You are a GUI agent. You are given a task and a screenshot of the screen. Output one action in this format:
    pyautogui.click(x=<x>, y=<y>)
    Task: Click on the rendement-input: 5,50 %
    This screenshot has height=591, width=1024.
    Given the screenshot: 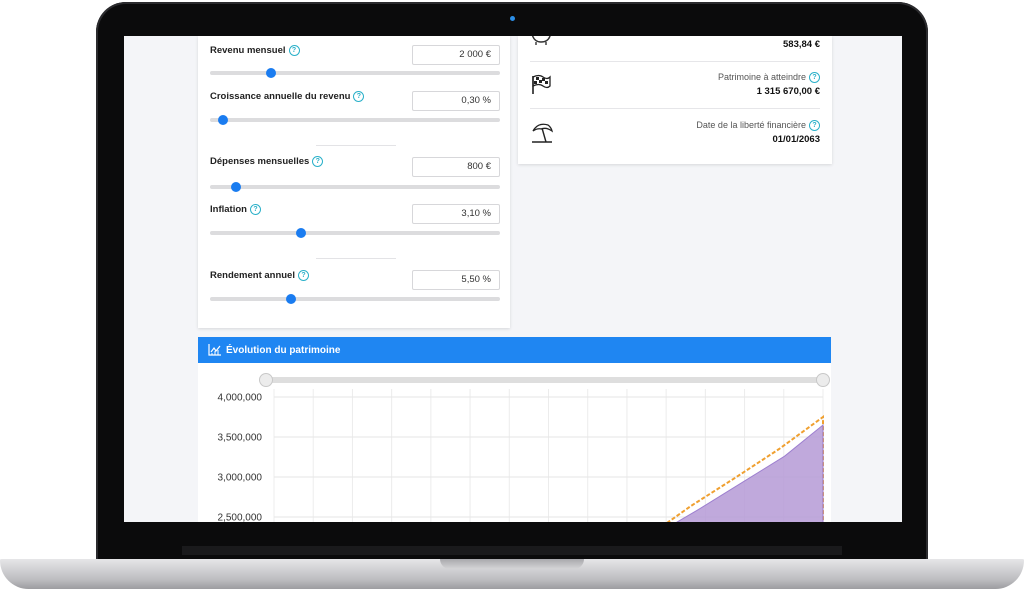 What is the action you would take?
    pyautogui.click(x=456, y=280)
    